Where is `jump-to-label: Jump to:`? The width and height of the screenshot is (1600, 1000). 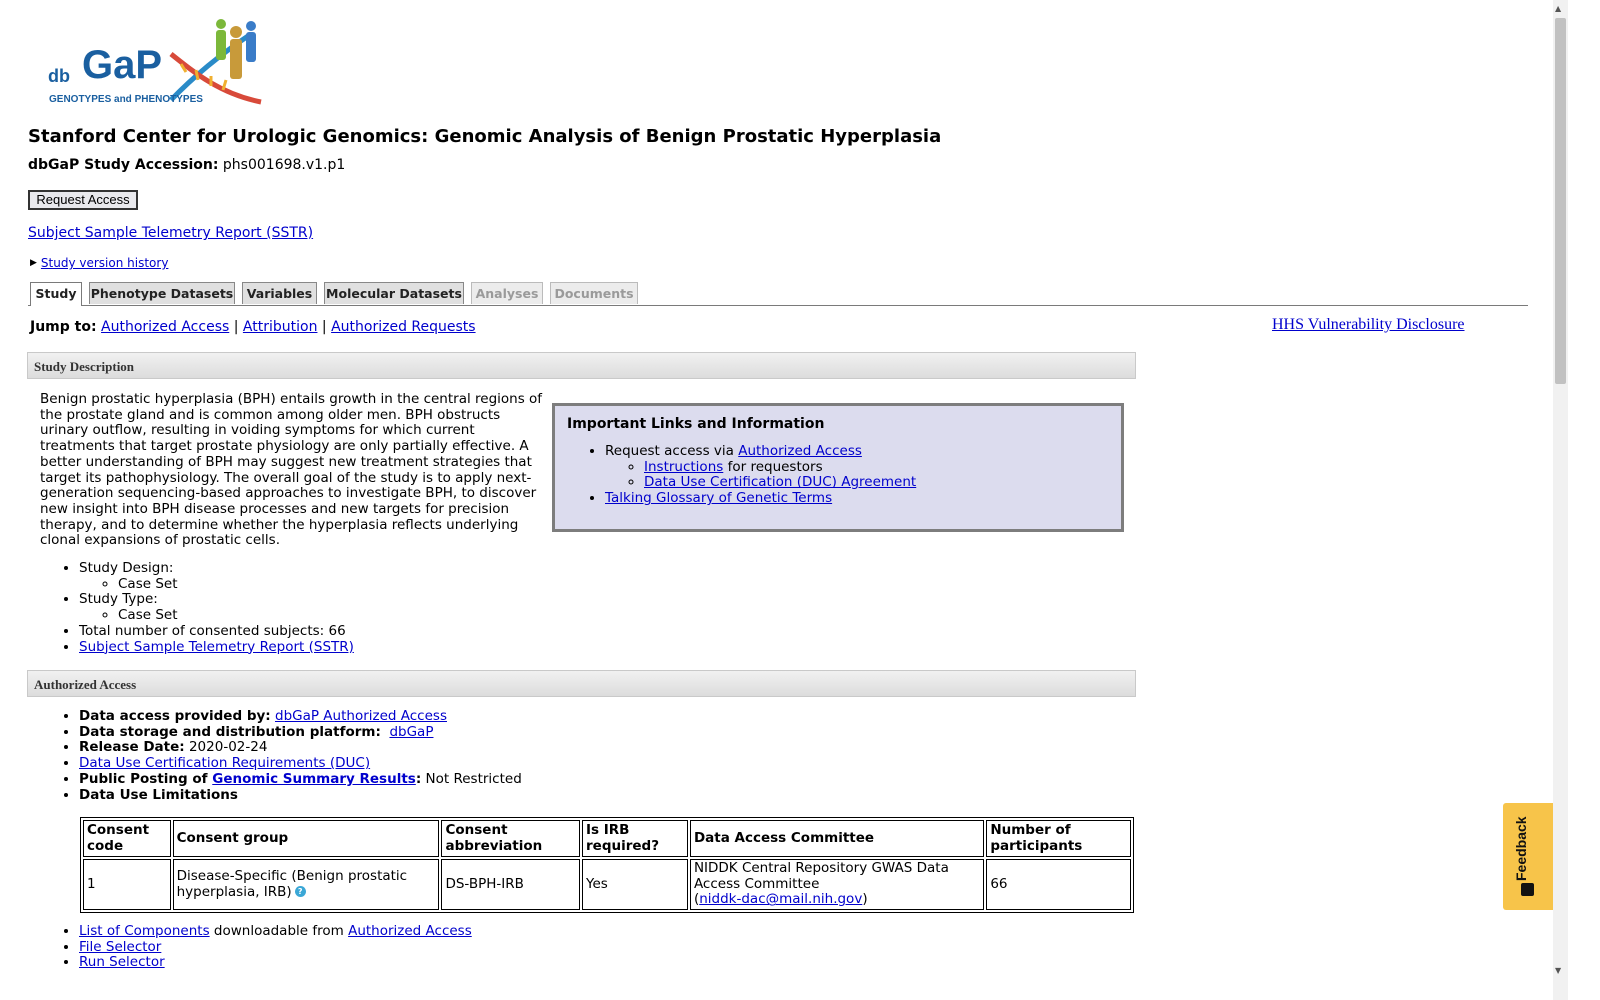 jump-to-label: Jump to: is located at coordinates (63, 327).